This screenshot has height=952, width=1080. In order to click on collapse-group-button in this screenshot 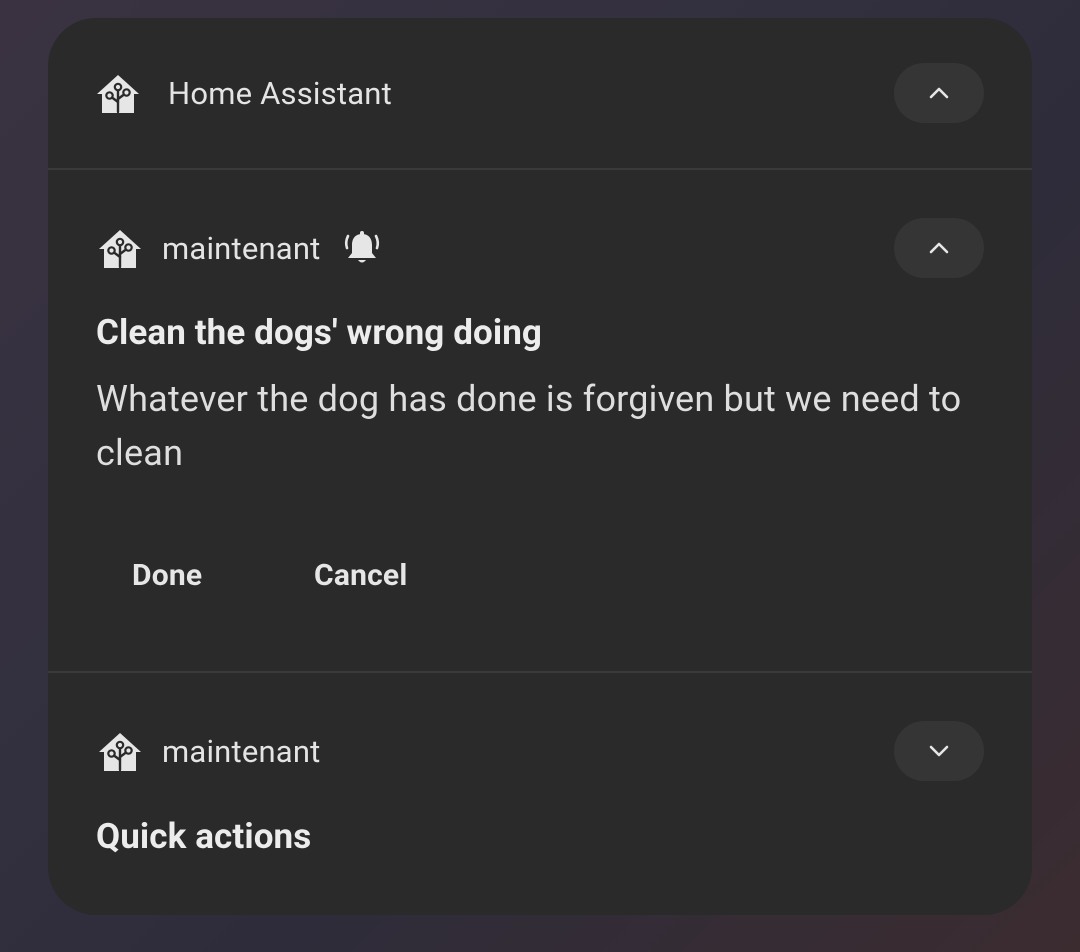, I will do `click(939, 93)`.